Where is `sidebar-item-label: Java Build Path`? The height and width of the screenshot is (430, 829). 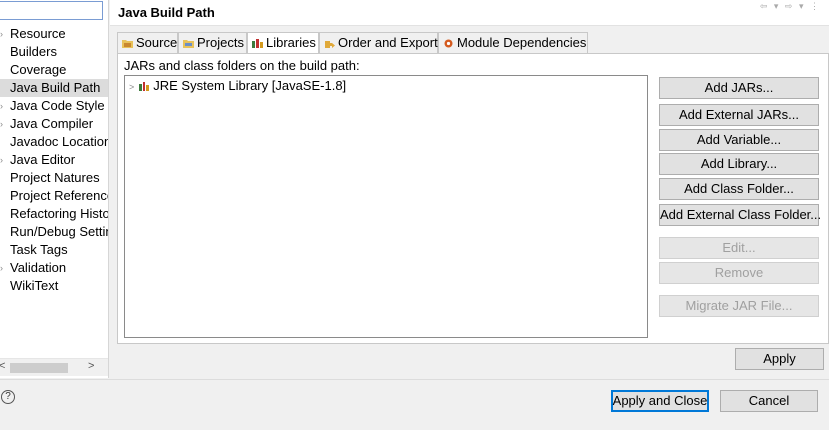
sidebar-item-label: Java Build Path is located at coordinates (55, 87).